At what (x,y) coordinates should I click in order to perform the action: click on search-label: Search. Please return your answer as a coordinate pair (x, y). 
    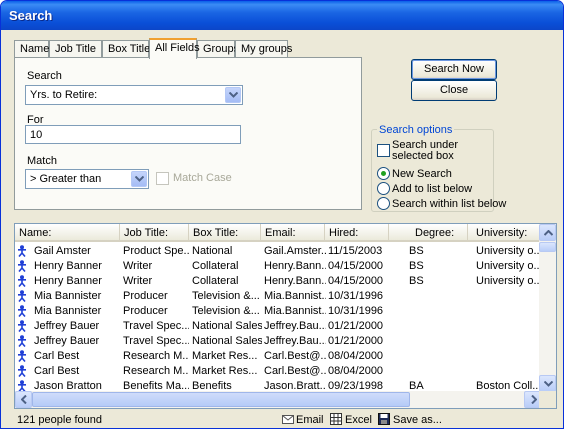
    Looking at the image, I should click on (44, 76).